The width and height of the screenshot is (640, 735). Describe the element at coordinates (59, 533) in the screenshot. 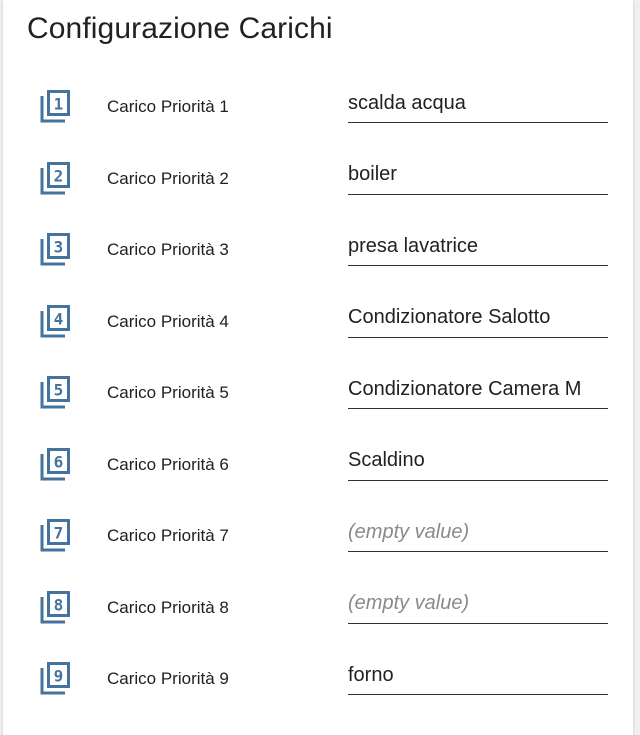

I see `svg-text: 7` at that location.